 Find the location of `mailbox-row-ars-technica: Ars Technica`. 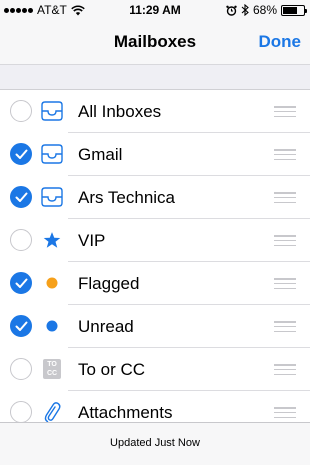

mailbox-row-ars-technica: Ars Technica is located at coordinates (155, 197).